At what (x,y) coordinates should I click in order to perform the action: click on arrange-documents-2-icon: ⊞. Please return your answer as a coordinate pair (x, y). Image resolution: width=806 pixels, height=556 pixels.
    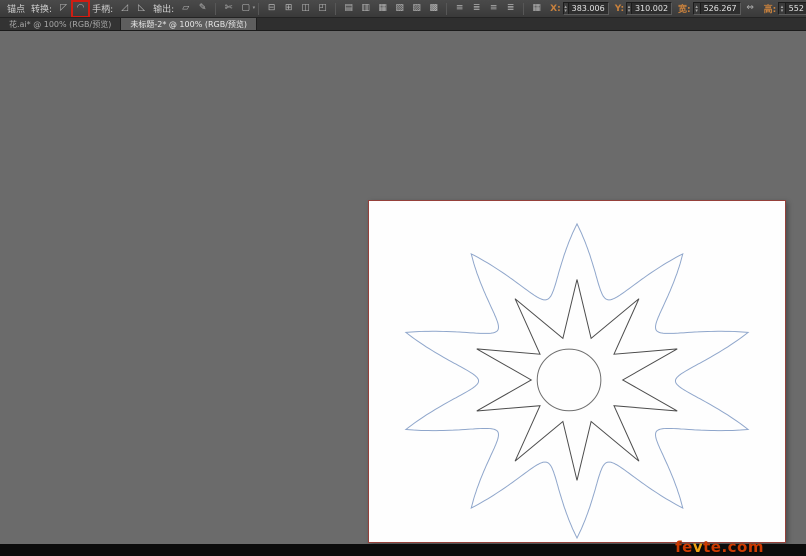
    Looking at the image, I should click on (288, 9).